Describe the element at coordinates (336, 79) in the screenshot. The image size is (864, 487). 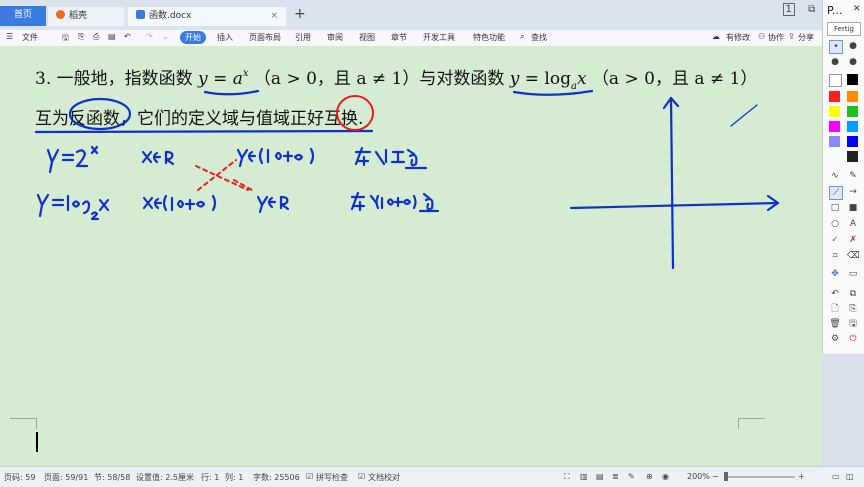
I see `condition-1: （a > 0，且 a ≠ 1）` at that location.